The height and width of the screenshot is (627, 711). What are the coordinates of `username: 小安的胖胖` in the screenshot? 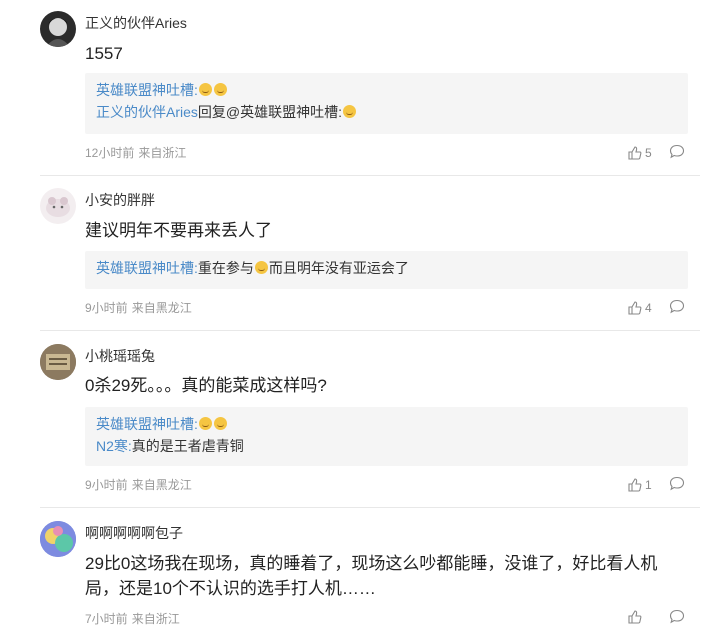 It's located at (120, 200).